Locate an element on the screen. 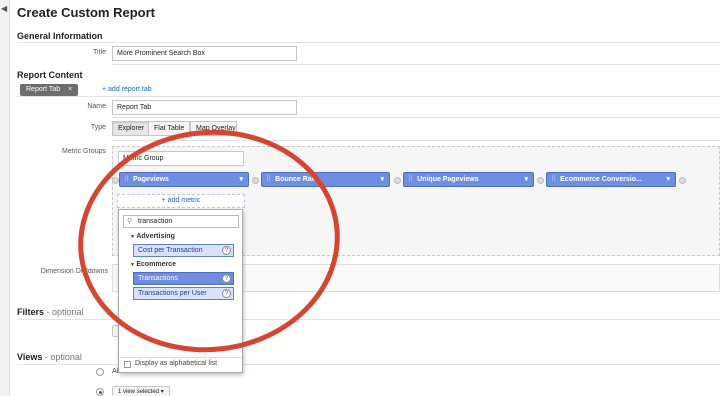  views-title: Views is located at coordinates (30, 357).